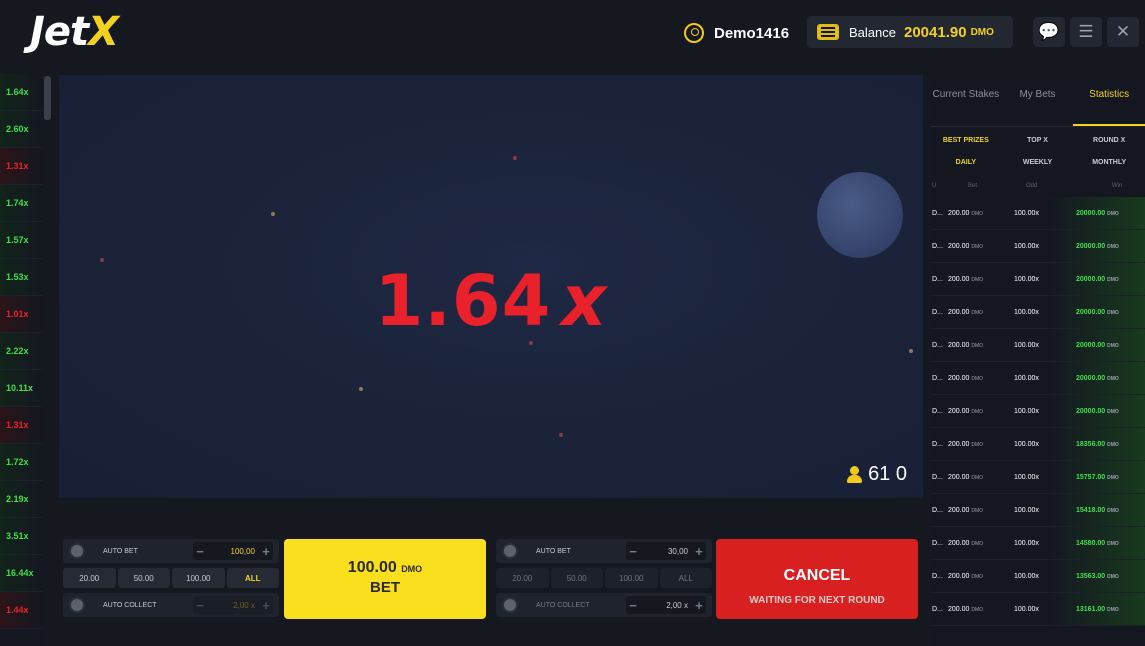 Image resolution: width=1145 pixels, height=646 pixels. What do you see at coordinates (736, 33) in the screenshot?
I see `user-info: Demo1416` at bounding box center [736, 33].